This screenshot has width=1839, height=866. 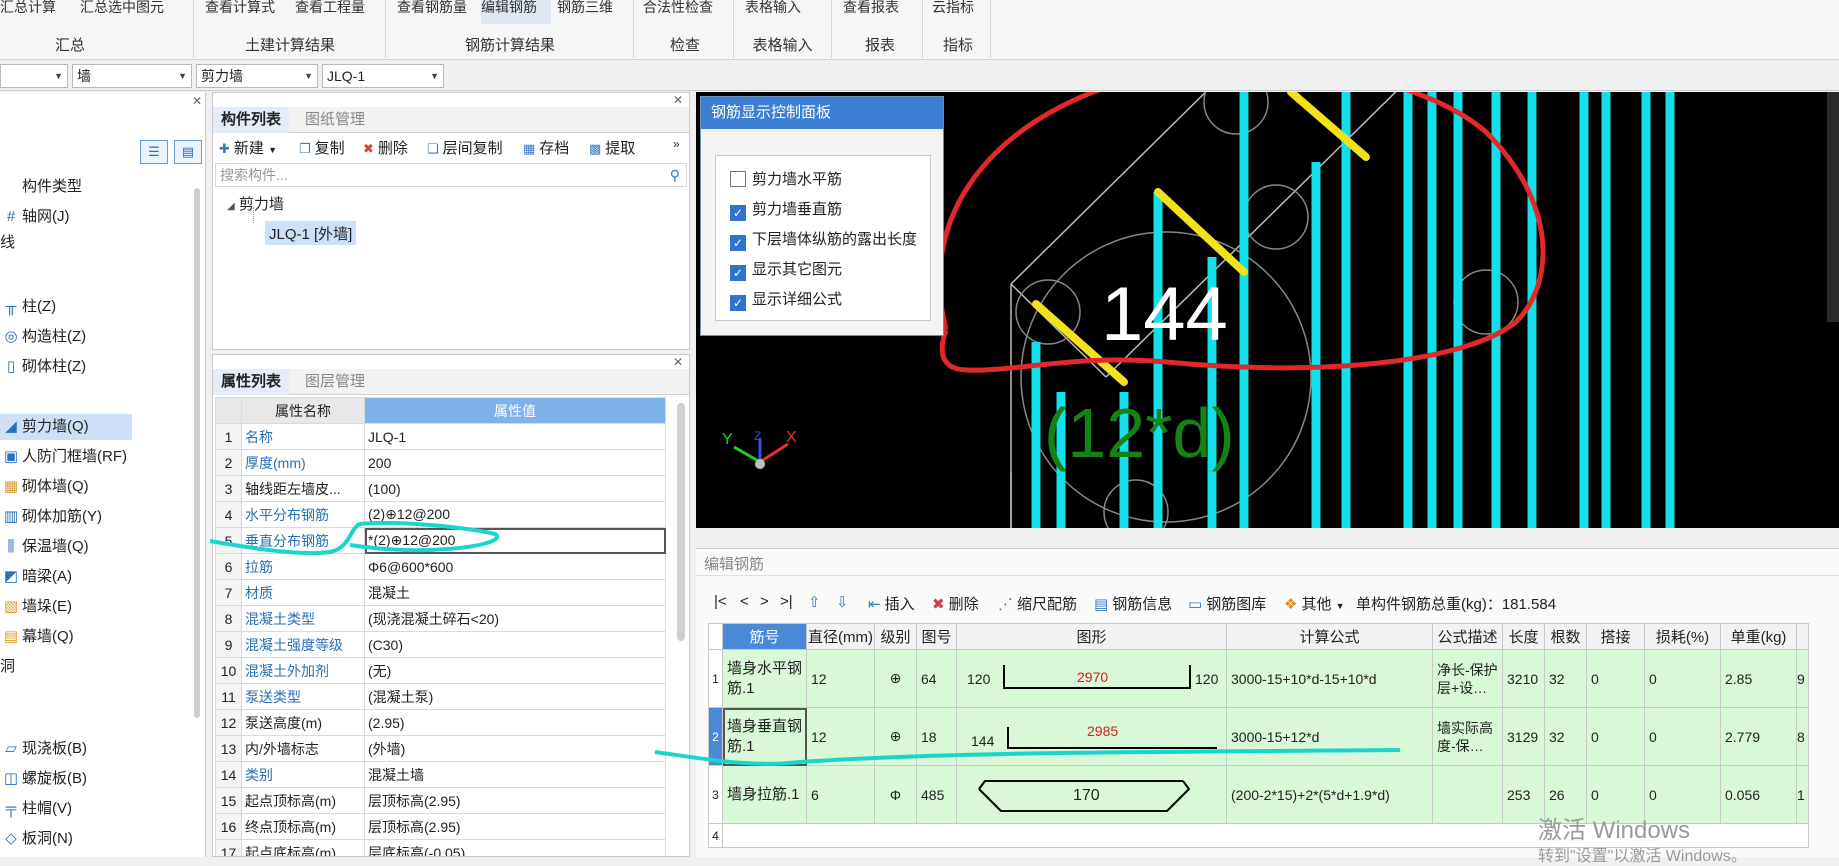 I want to click on card-view-icon: ▤, so click(x=188, y=152).